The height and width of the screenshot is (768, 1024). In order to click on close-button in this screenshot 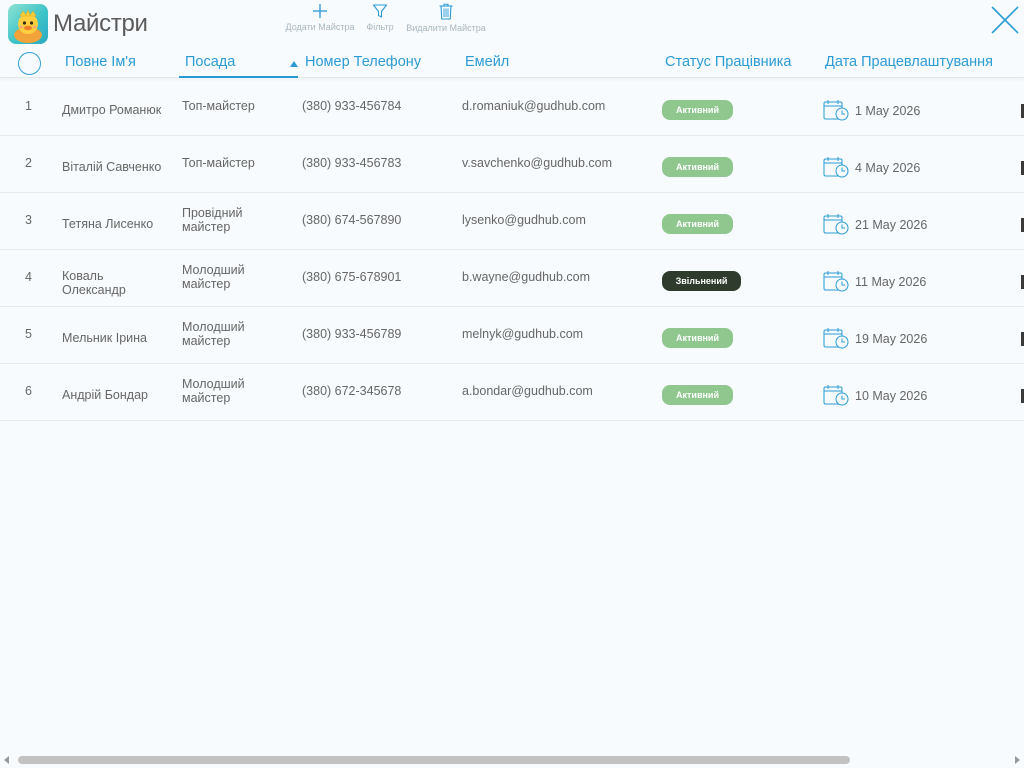, I will do `click(1005, 20)`.